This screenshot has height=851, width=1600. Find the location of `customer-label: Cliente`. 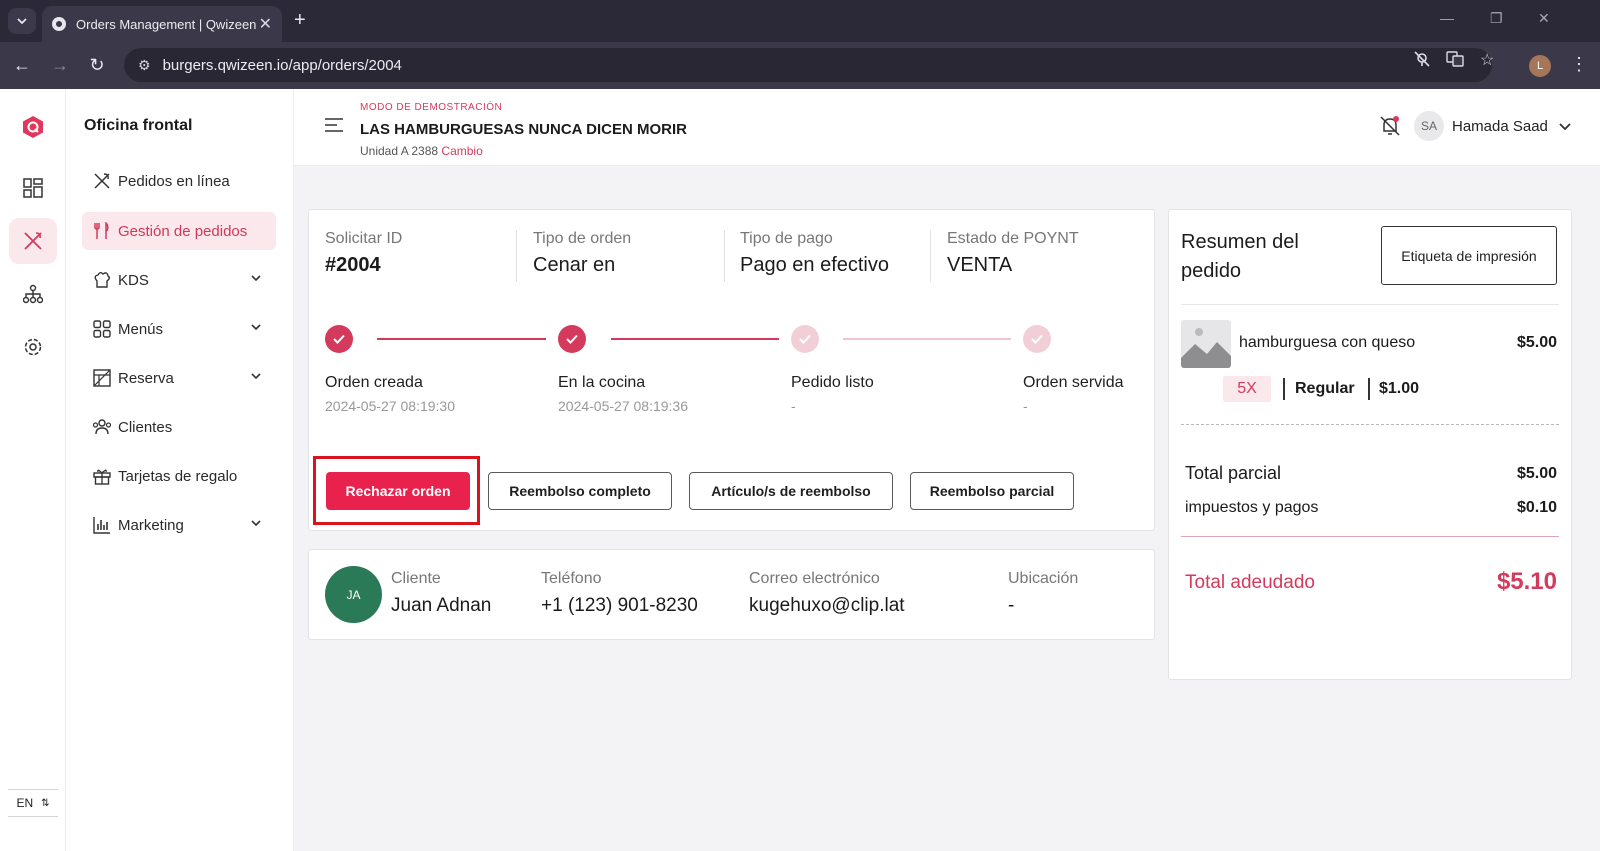

customer-label: Cliente is located at coordinates (416, 578).